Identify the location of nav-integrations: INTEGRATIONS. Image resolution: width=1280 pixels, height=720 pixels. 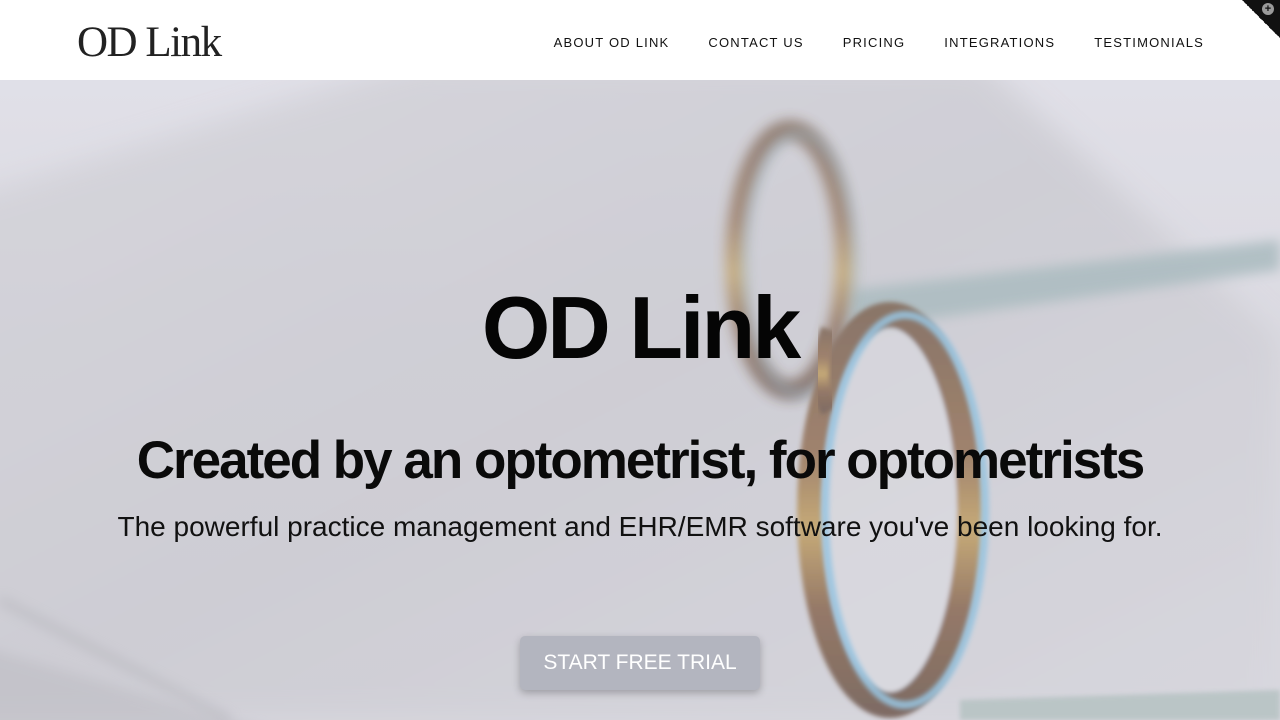
(999, 43).